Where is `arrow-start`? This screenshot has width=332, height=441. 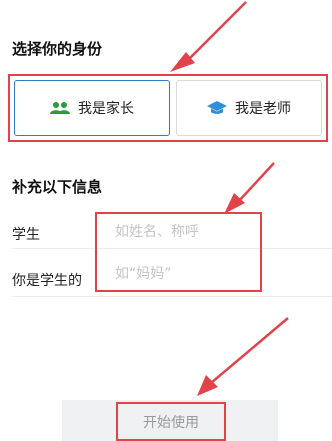 arrow-start is located at coordinates (243, 356).